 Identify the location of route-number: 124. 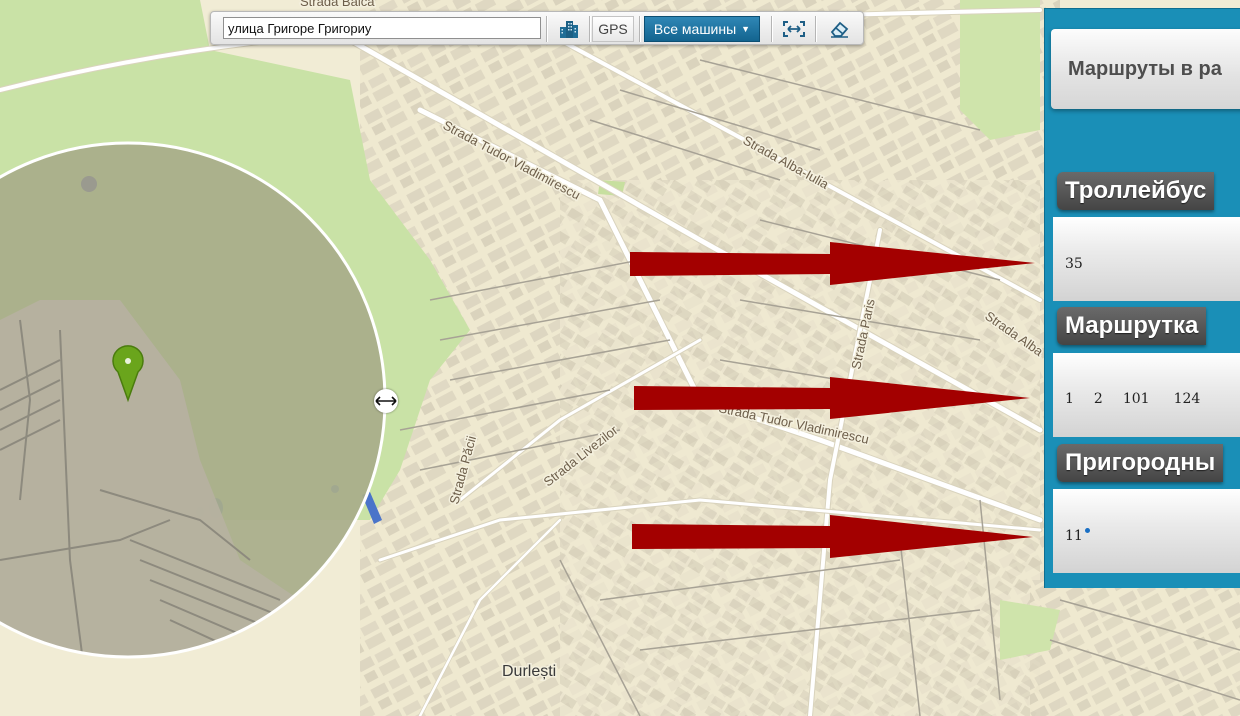
(1187, 399).